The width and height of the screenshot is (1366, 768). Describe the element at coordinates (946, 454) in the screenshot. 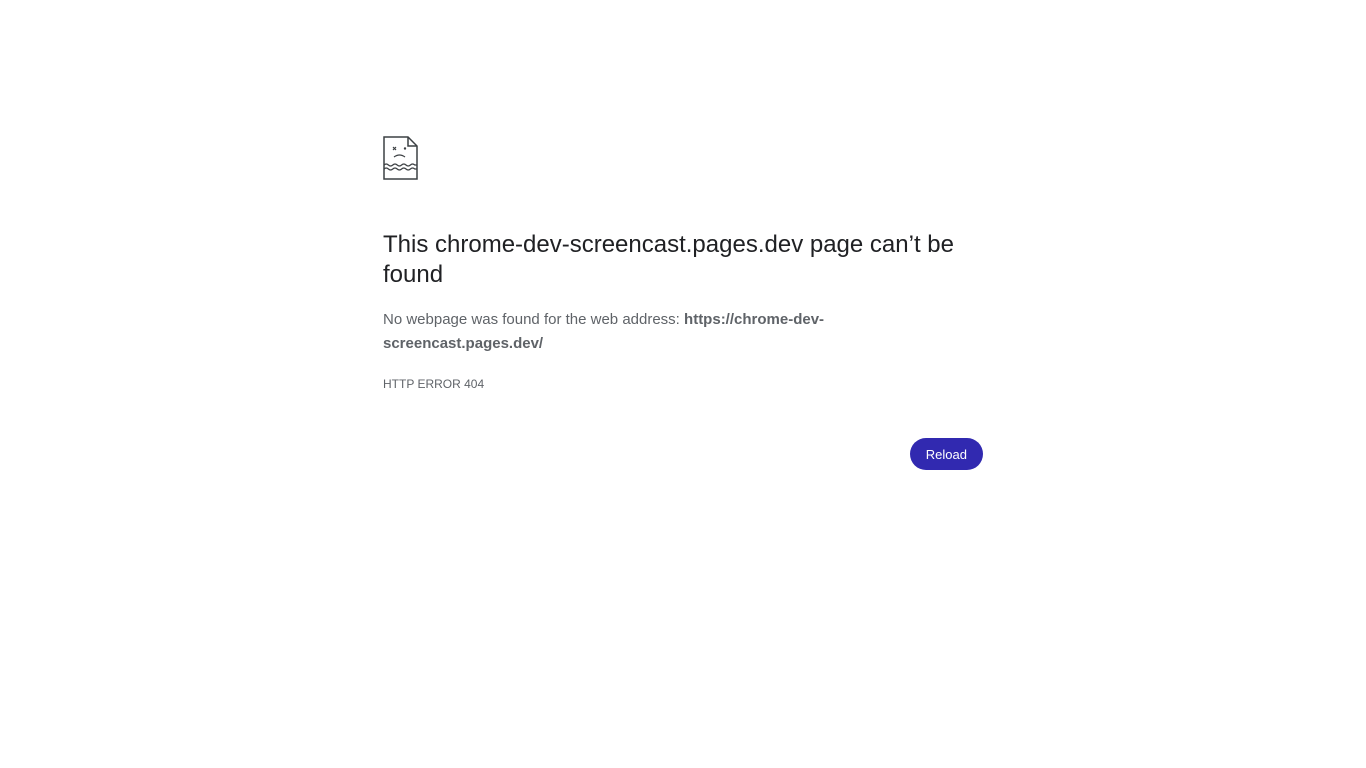

I see `reload-button: Reload` at that location.